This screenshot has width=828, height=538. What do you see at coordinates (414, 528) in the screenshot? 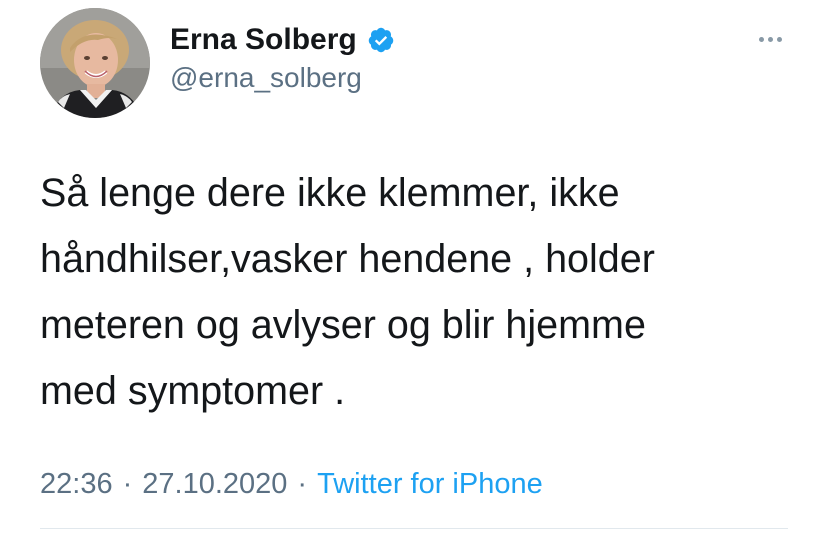
I see `divider` at bounding box center [414, 528].